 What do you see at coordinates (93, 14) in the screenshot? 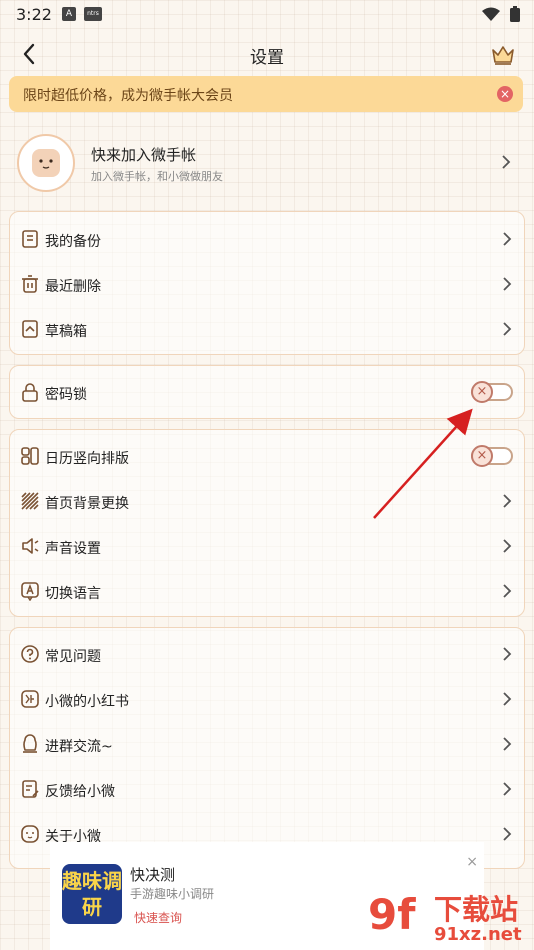
I see `notification-icon-2: ntrs` at bounding box center [93, 14].